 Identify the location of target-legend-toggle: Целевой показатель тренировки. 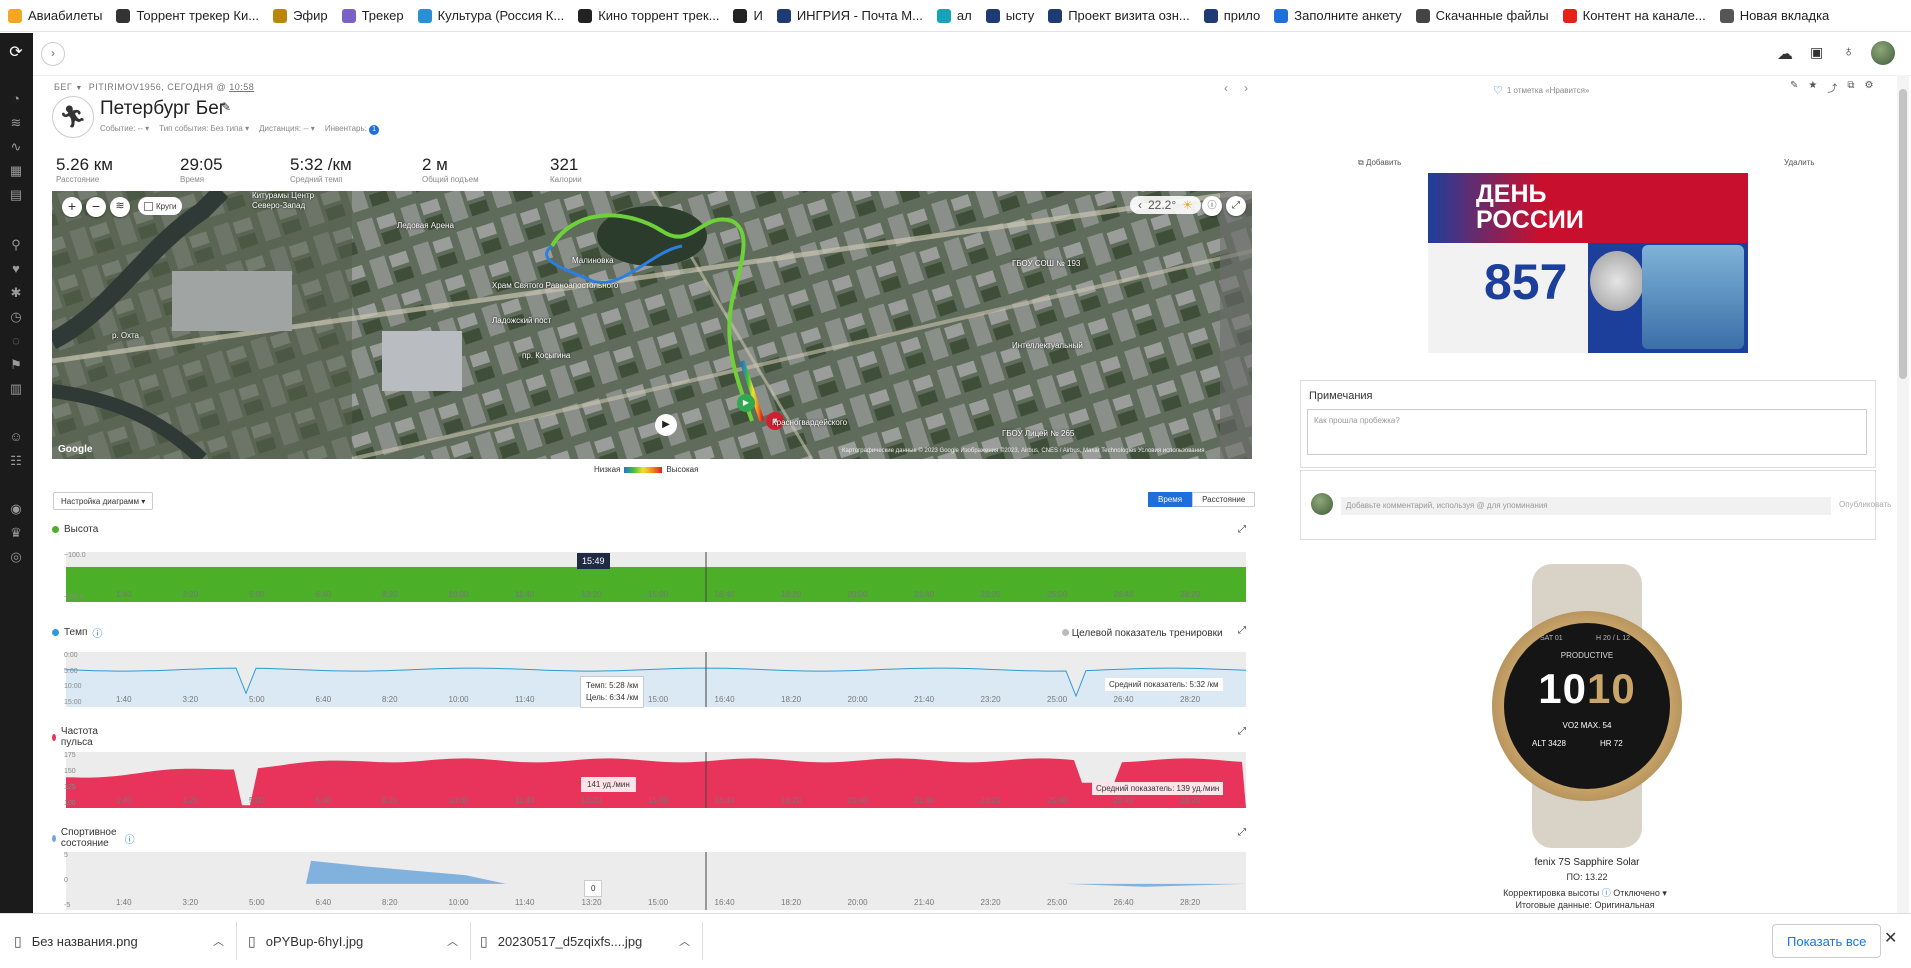
(1142, 633).